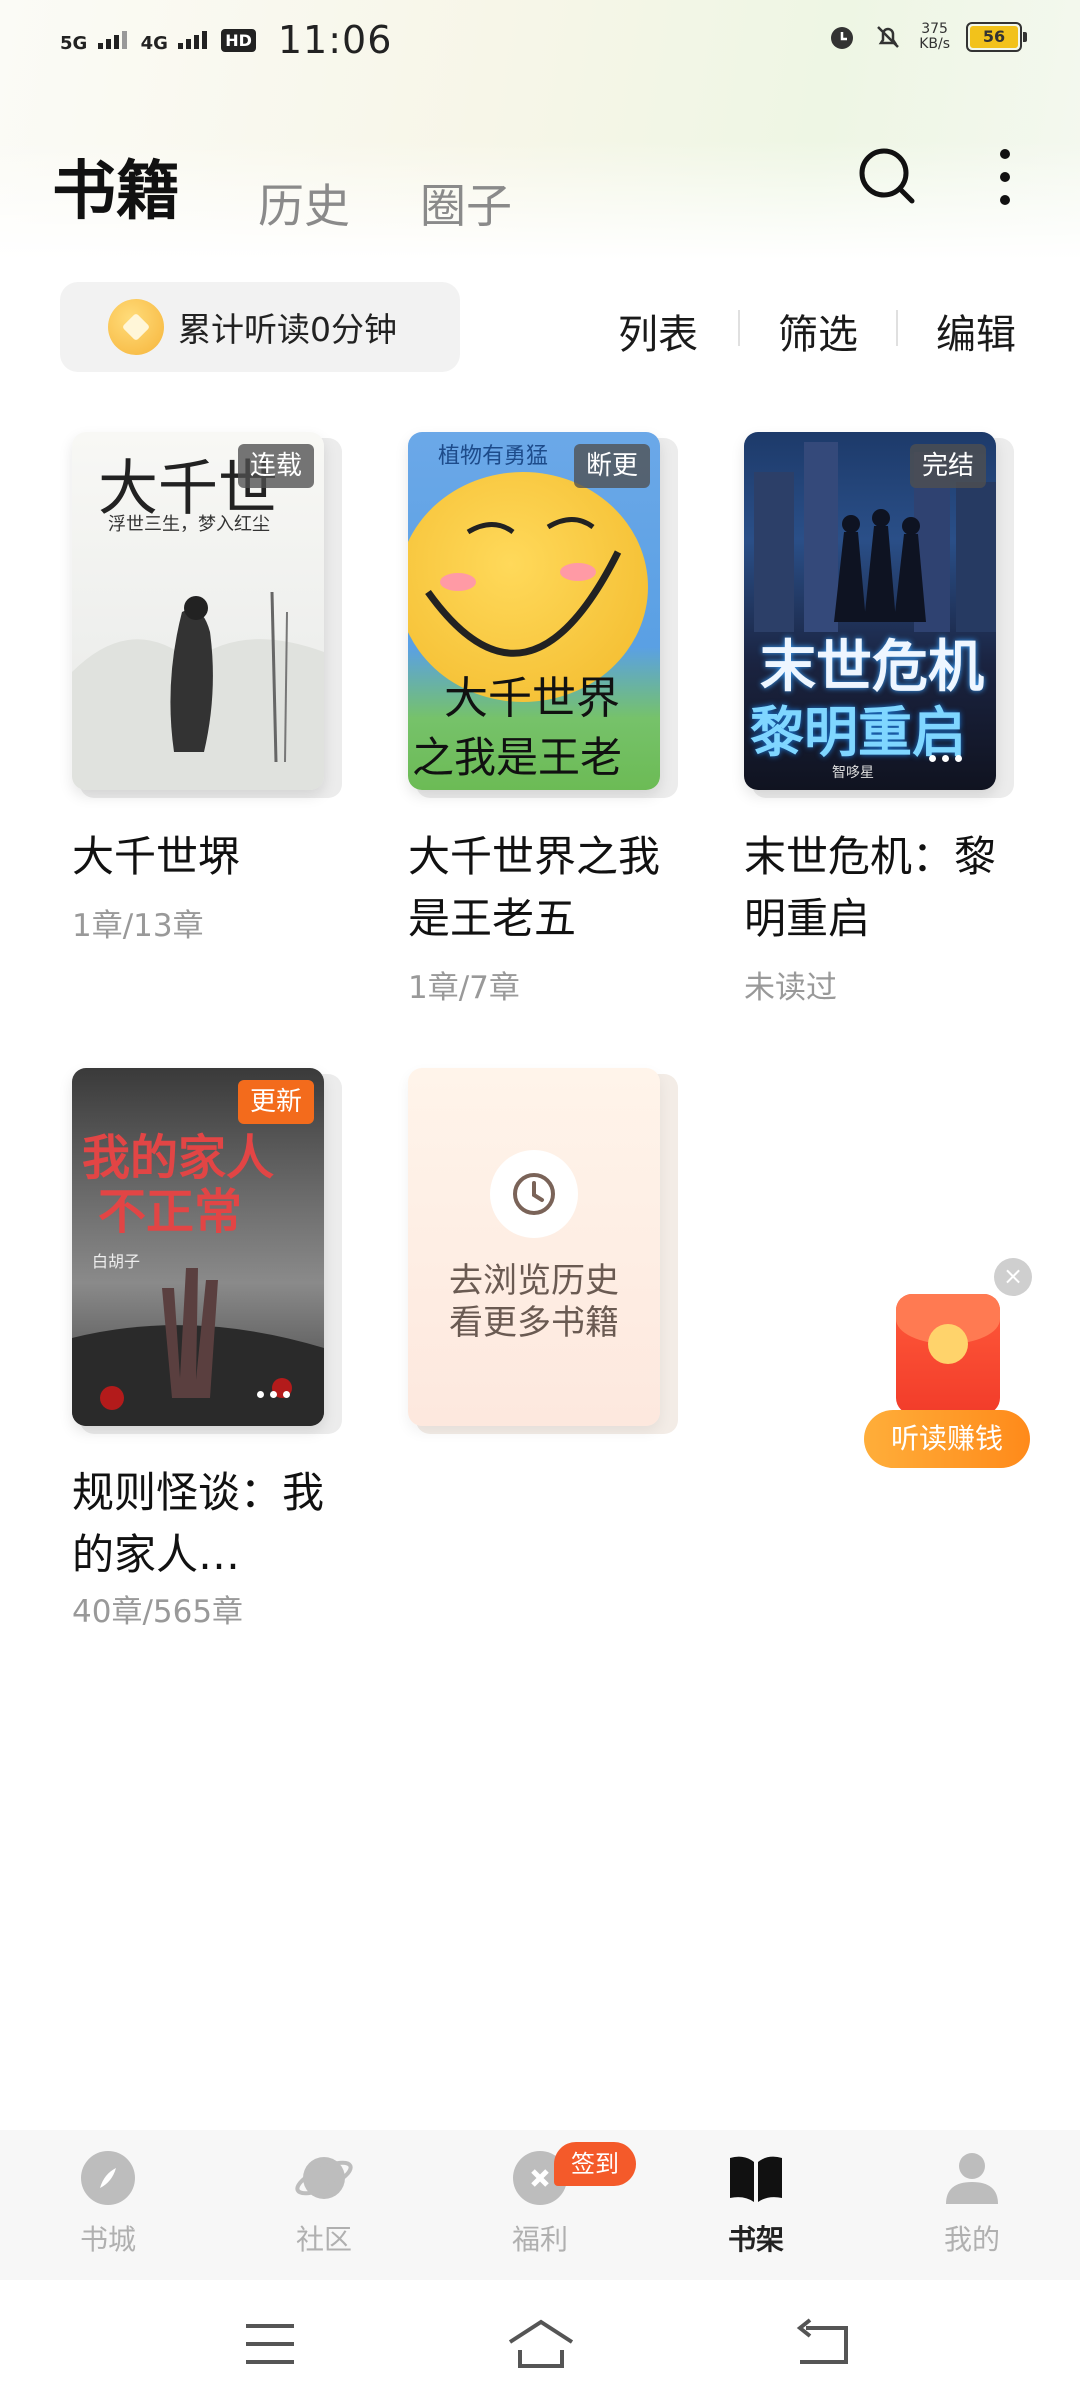 This screenshot has height=2408, width=1080. Describe the element at coordinates (534, 1323) in the screenshot. I see `history-line2: 看更多书籍` at that location.